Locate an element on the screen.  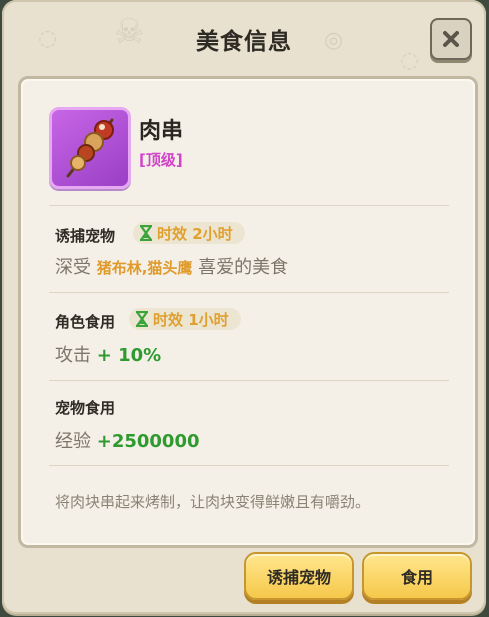
exp-value: +2500000 is located at coordinates (148, 441).